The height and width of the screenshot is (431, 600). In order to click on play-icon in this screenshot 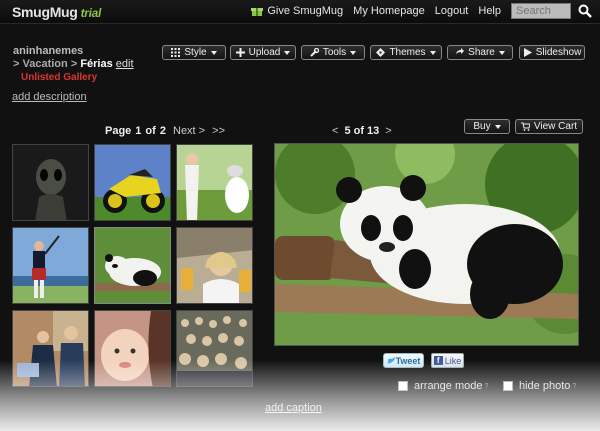, I will do `click(527, 52)`.